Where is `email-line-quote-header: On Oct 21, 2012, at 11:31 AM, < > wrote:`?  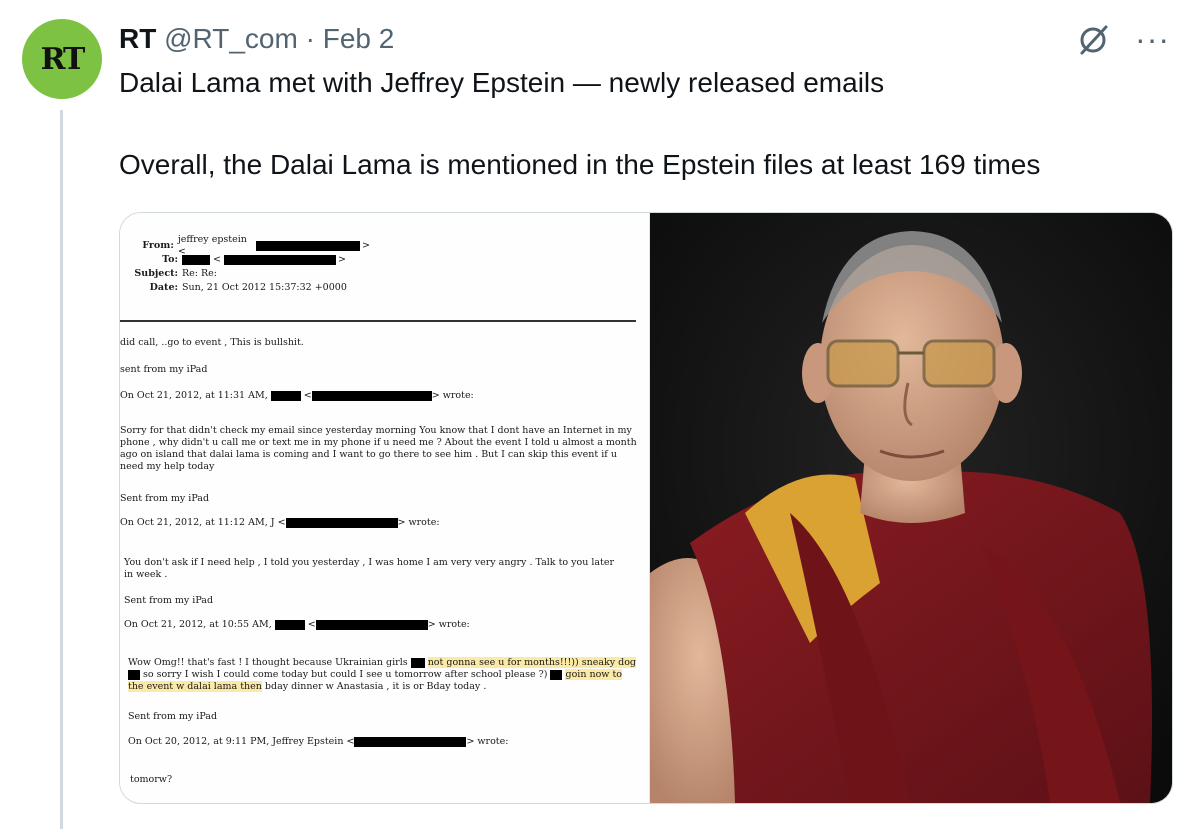
email-line-quote-header: On Oct 21, 2012, at 11:31 AM, < > wrote: is located at coordinates (297, 395).